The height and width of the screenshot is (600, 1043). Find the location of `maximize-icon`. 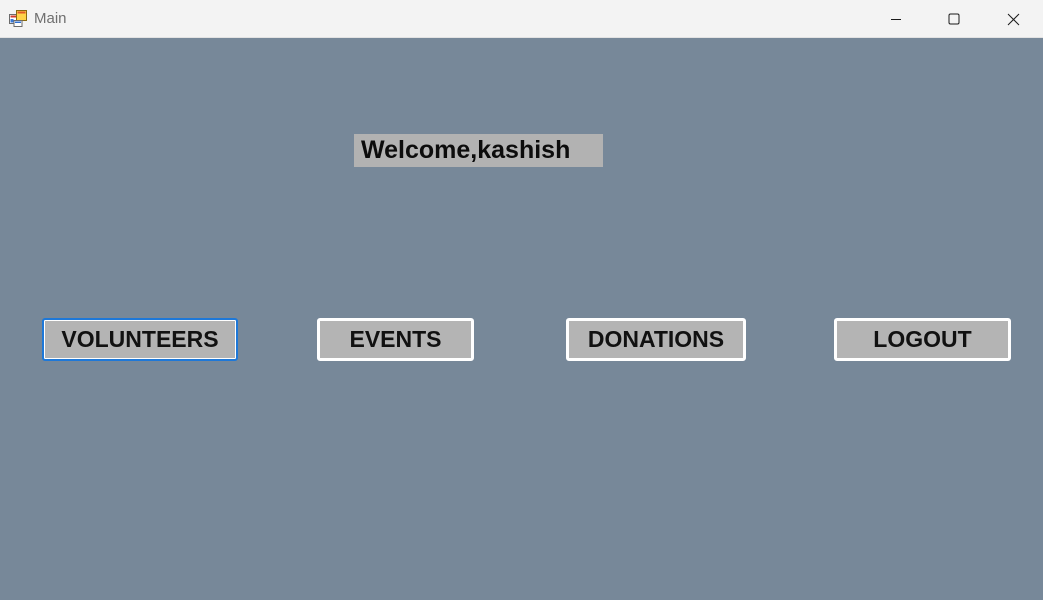

maximize-icon is located at coordinates (954, 19).